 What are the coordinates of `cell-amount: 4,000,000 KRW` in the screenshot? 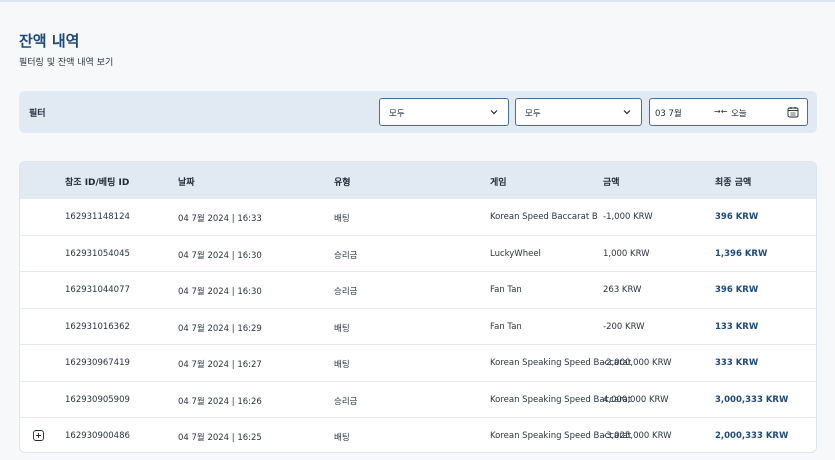 It's located at (636, 399).